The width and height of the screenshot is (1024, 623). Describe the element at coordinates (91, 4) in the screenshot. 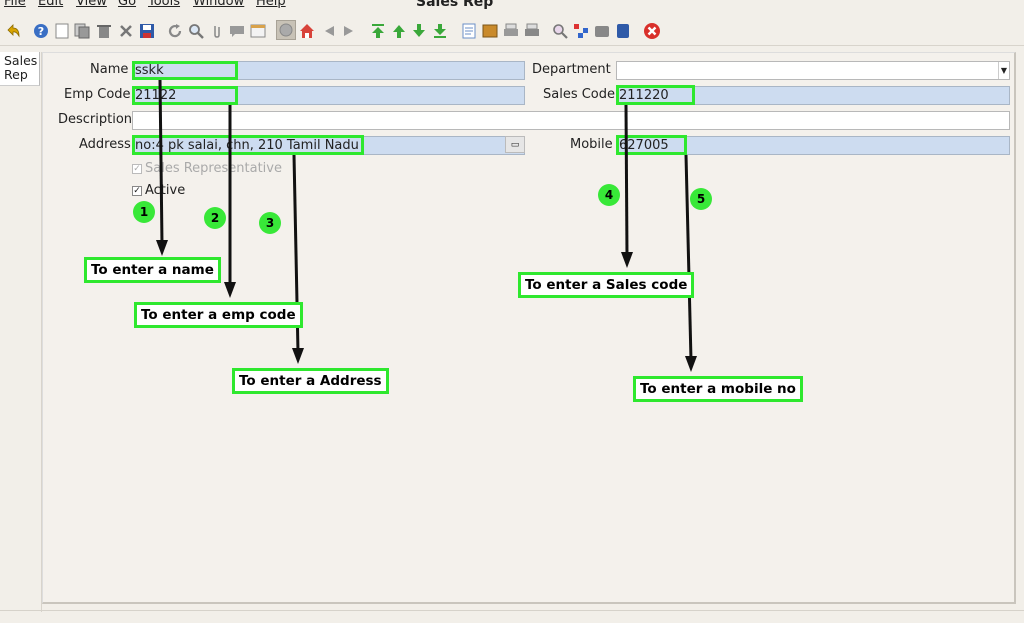

I see `menu-view: View` at that location.